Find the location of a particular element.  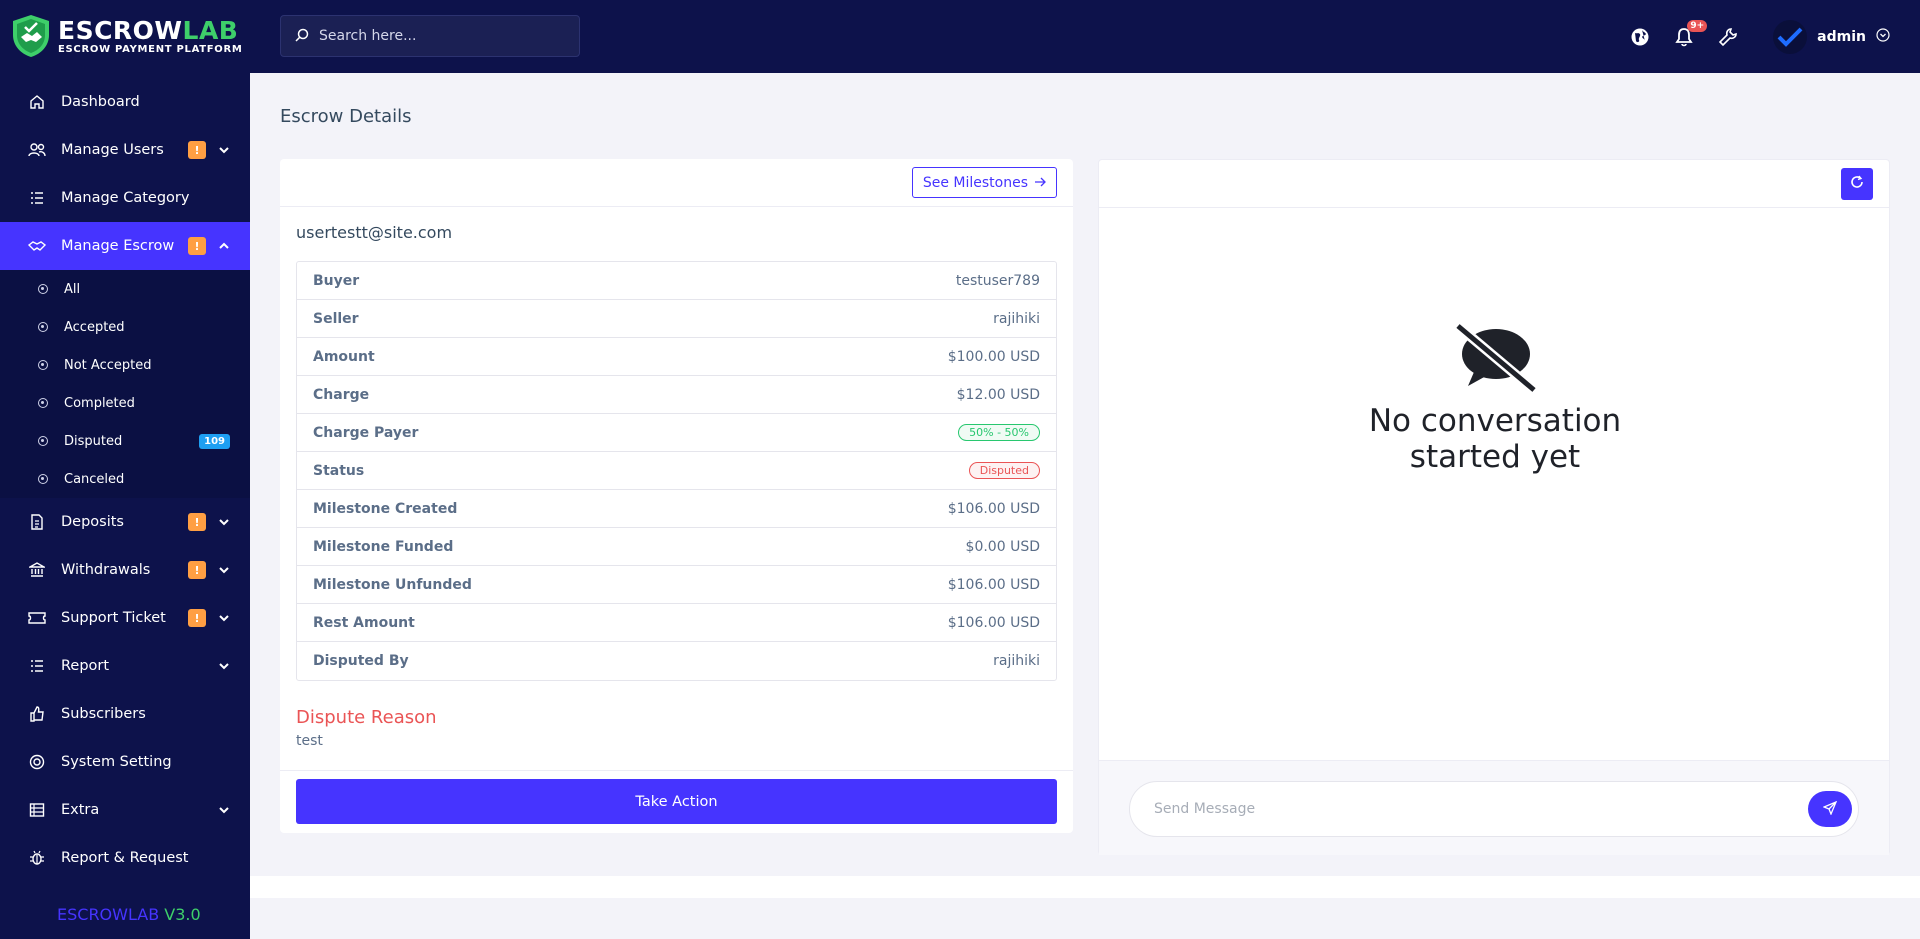

sidebar-item-report-request: Report & Request is located at coordinates (125, 858).